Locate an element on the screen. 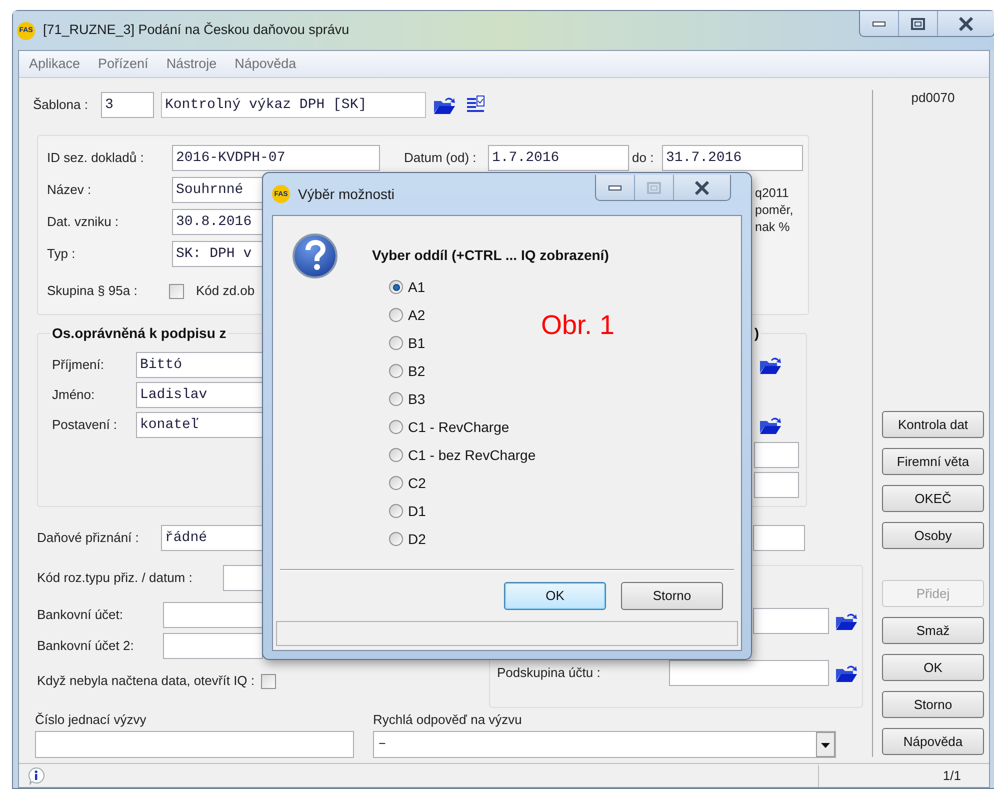 This screenshot has width=994, height=789. radio-option: A1 is located at coordinates (407, 287).